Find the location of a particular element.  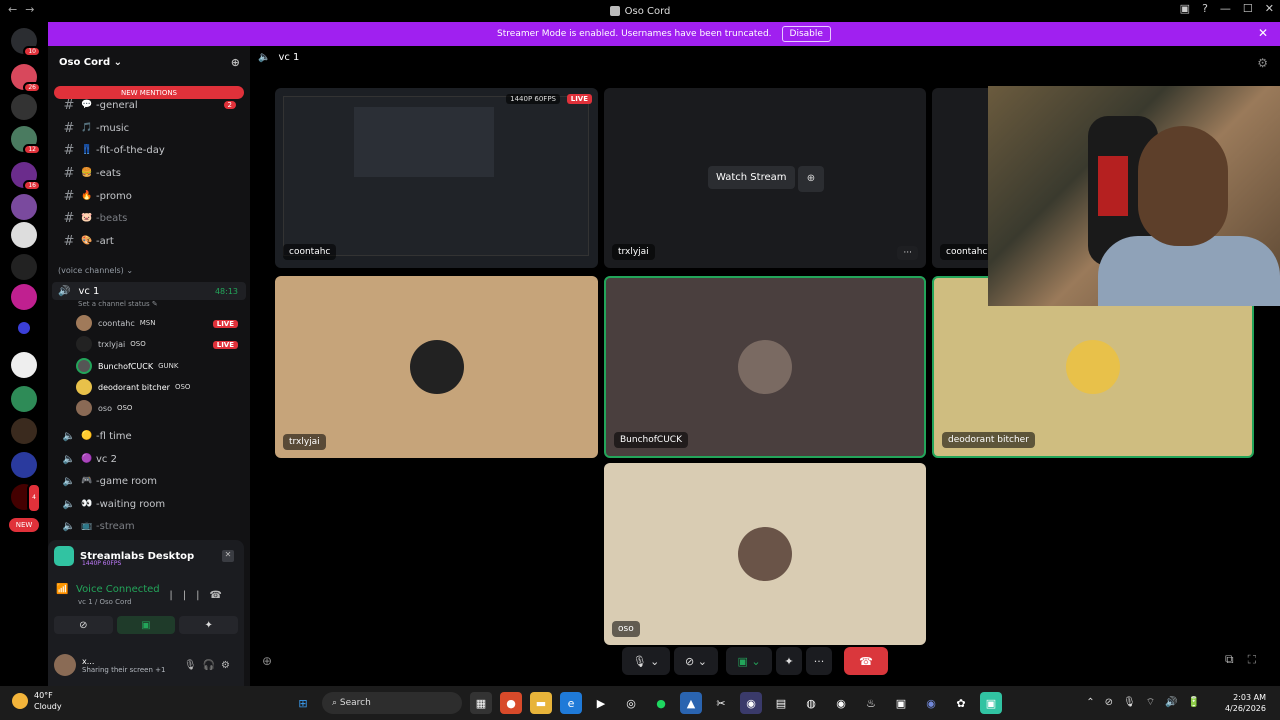

home-button: 10 is located at coordinates (26, 42).